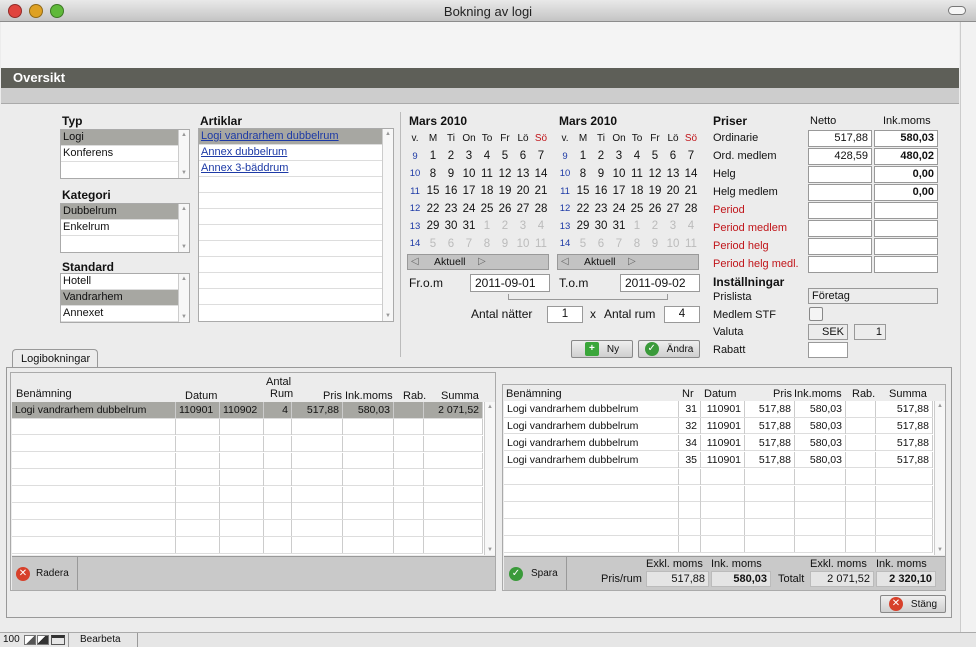 The height and width of the screenshot is (647, 976). I want to click on calendar-right-prev-icon: ◁, so click(565, 261).